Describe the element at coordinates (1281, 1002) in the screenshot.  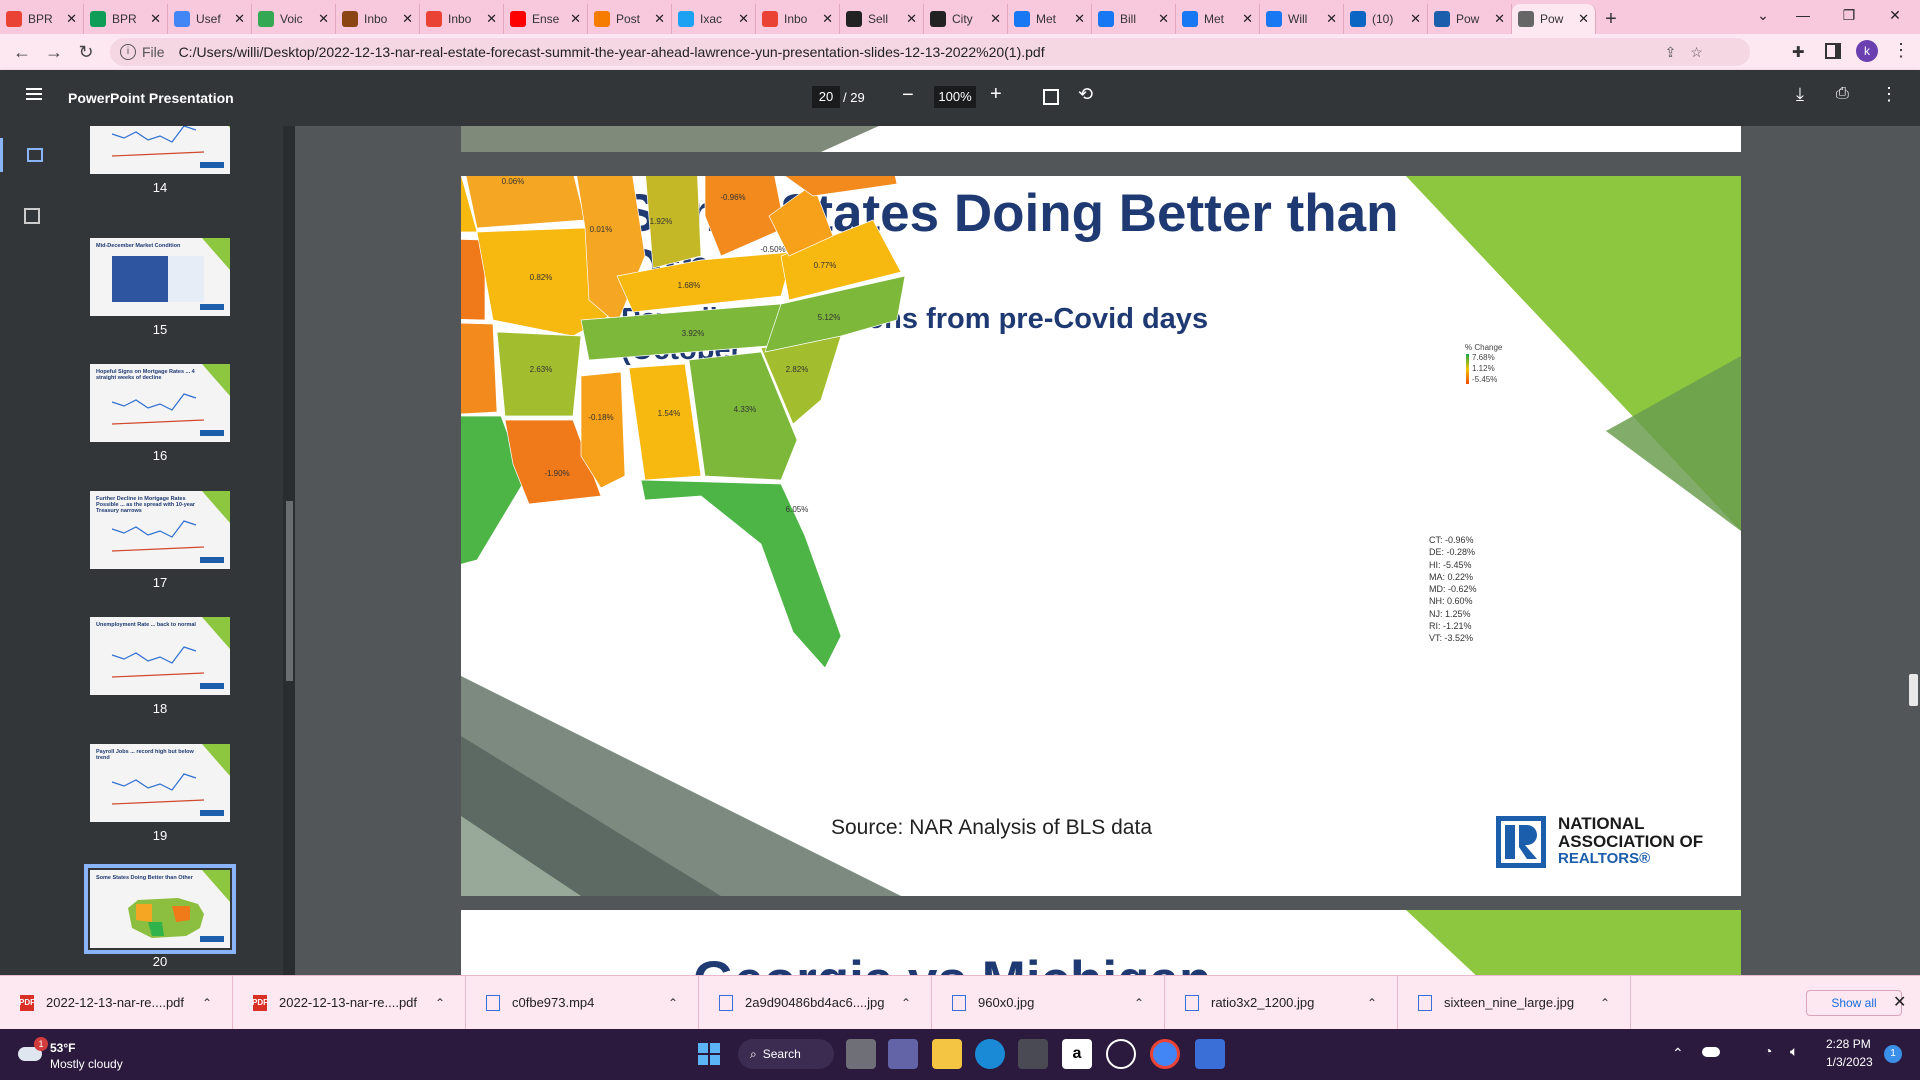
I see `download-item: ratio3x2_1200.jpg ⌃` at that location.